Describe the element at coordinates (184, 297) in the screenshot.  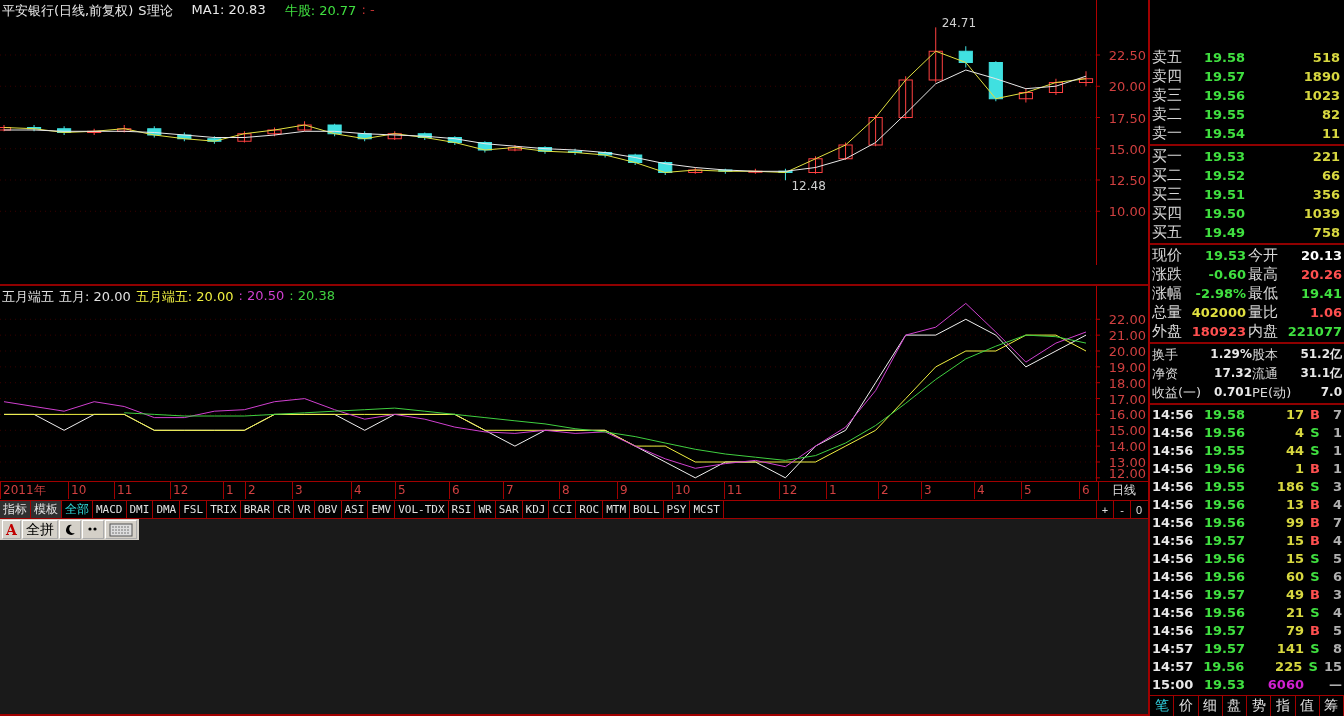
I see `legend-value: 五月端五: 20.00` at that location.